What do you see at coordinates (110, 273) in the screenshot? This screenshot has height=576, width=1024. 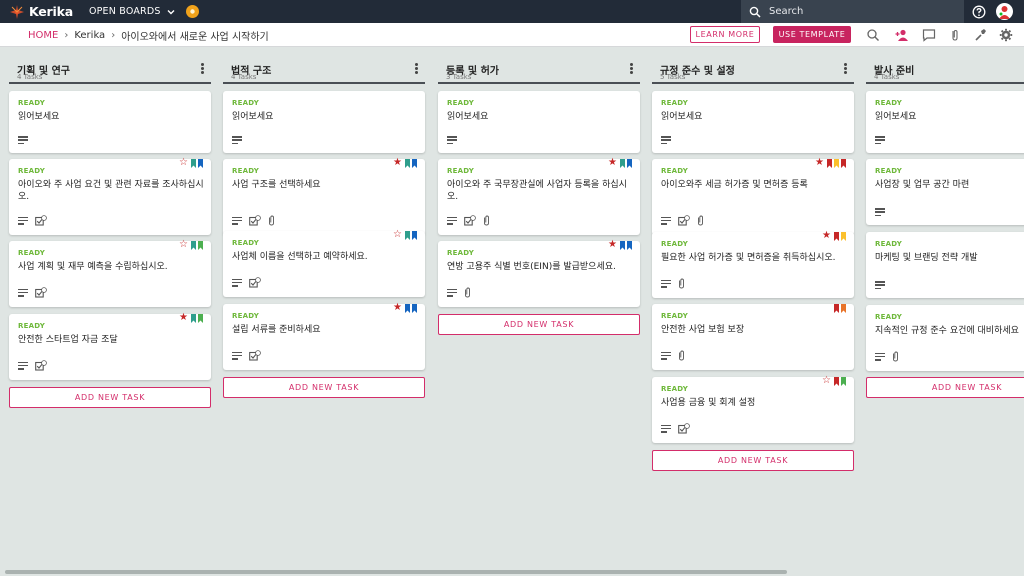 I see `task-card: READY 사업 계획 및 재무 예측을 수립하십시오. ☆` at bounding box center [110, 273].